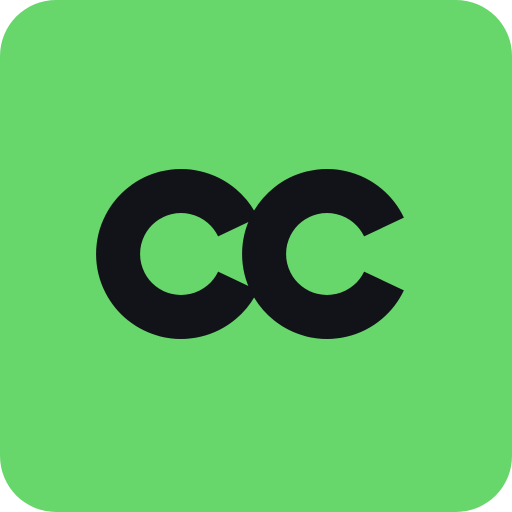 The width and height of the screenshot is (512, 512). I want to click on letter-c-left, so click(177, 254).